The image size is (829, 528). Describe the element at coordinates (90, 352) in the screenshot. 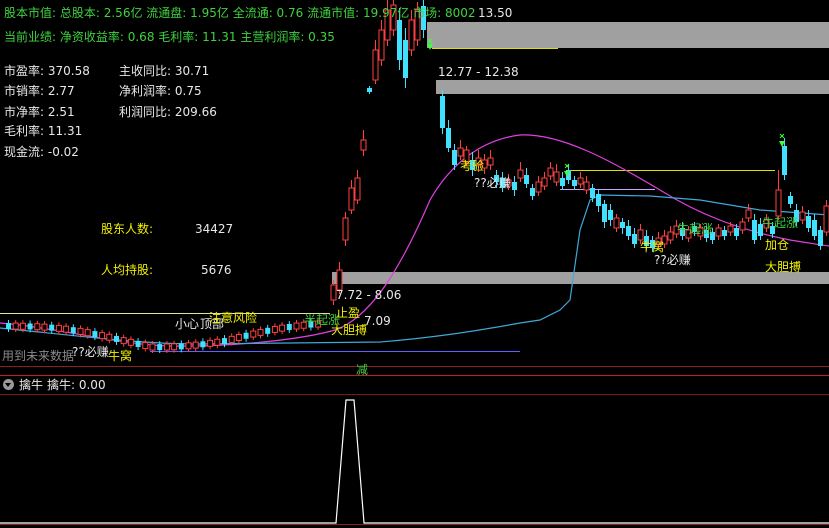

I see `signal-sure-gain-1: ??必赚` at that location.